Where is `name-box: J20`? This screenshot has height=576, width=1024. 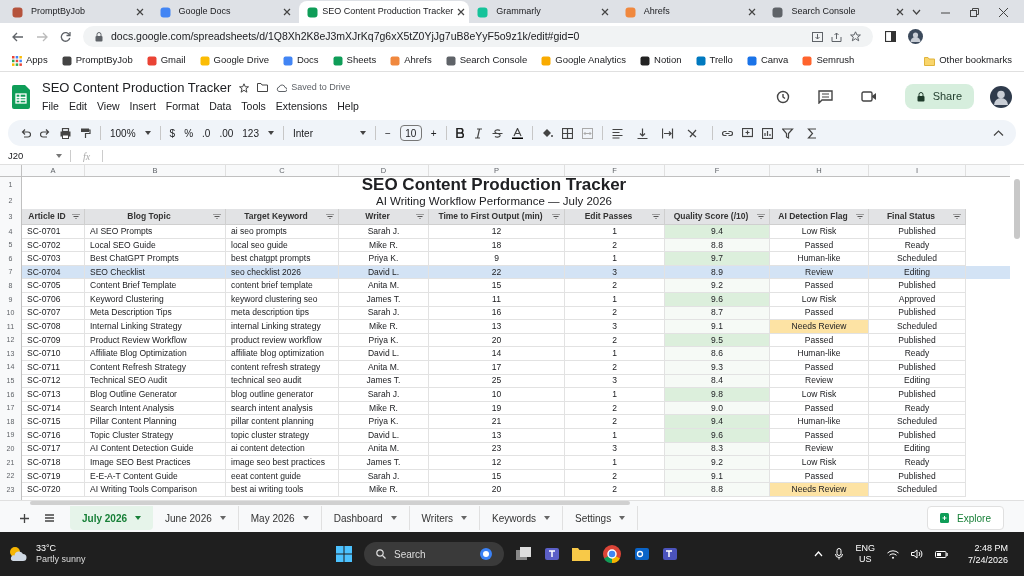
name-box: J20 is located at coordinates (35, 156).